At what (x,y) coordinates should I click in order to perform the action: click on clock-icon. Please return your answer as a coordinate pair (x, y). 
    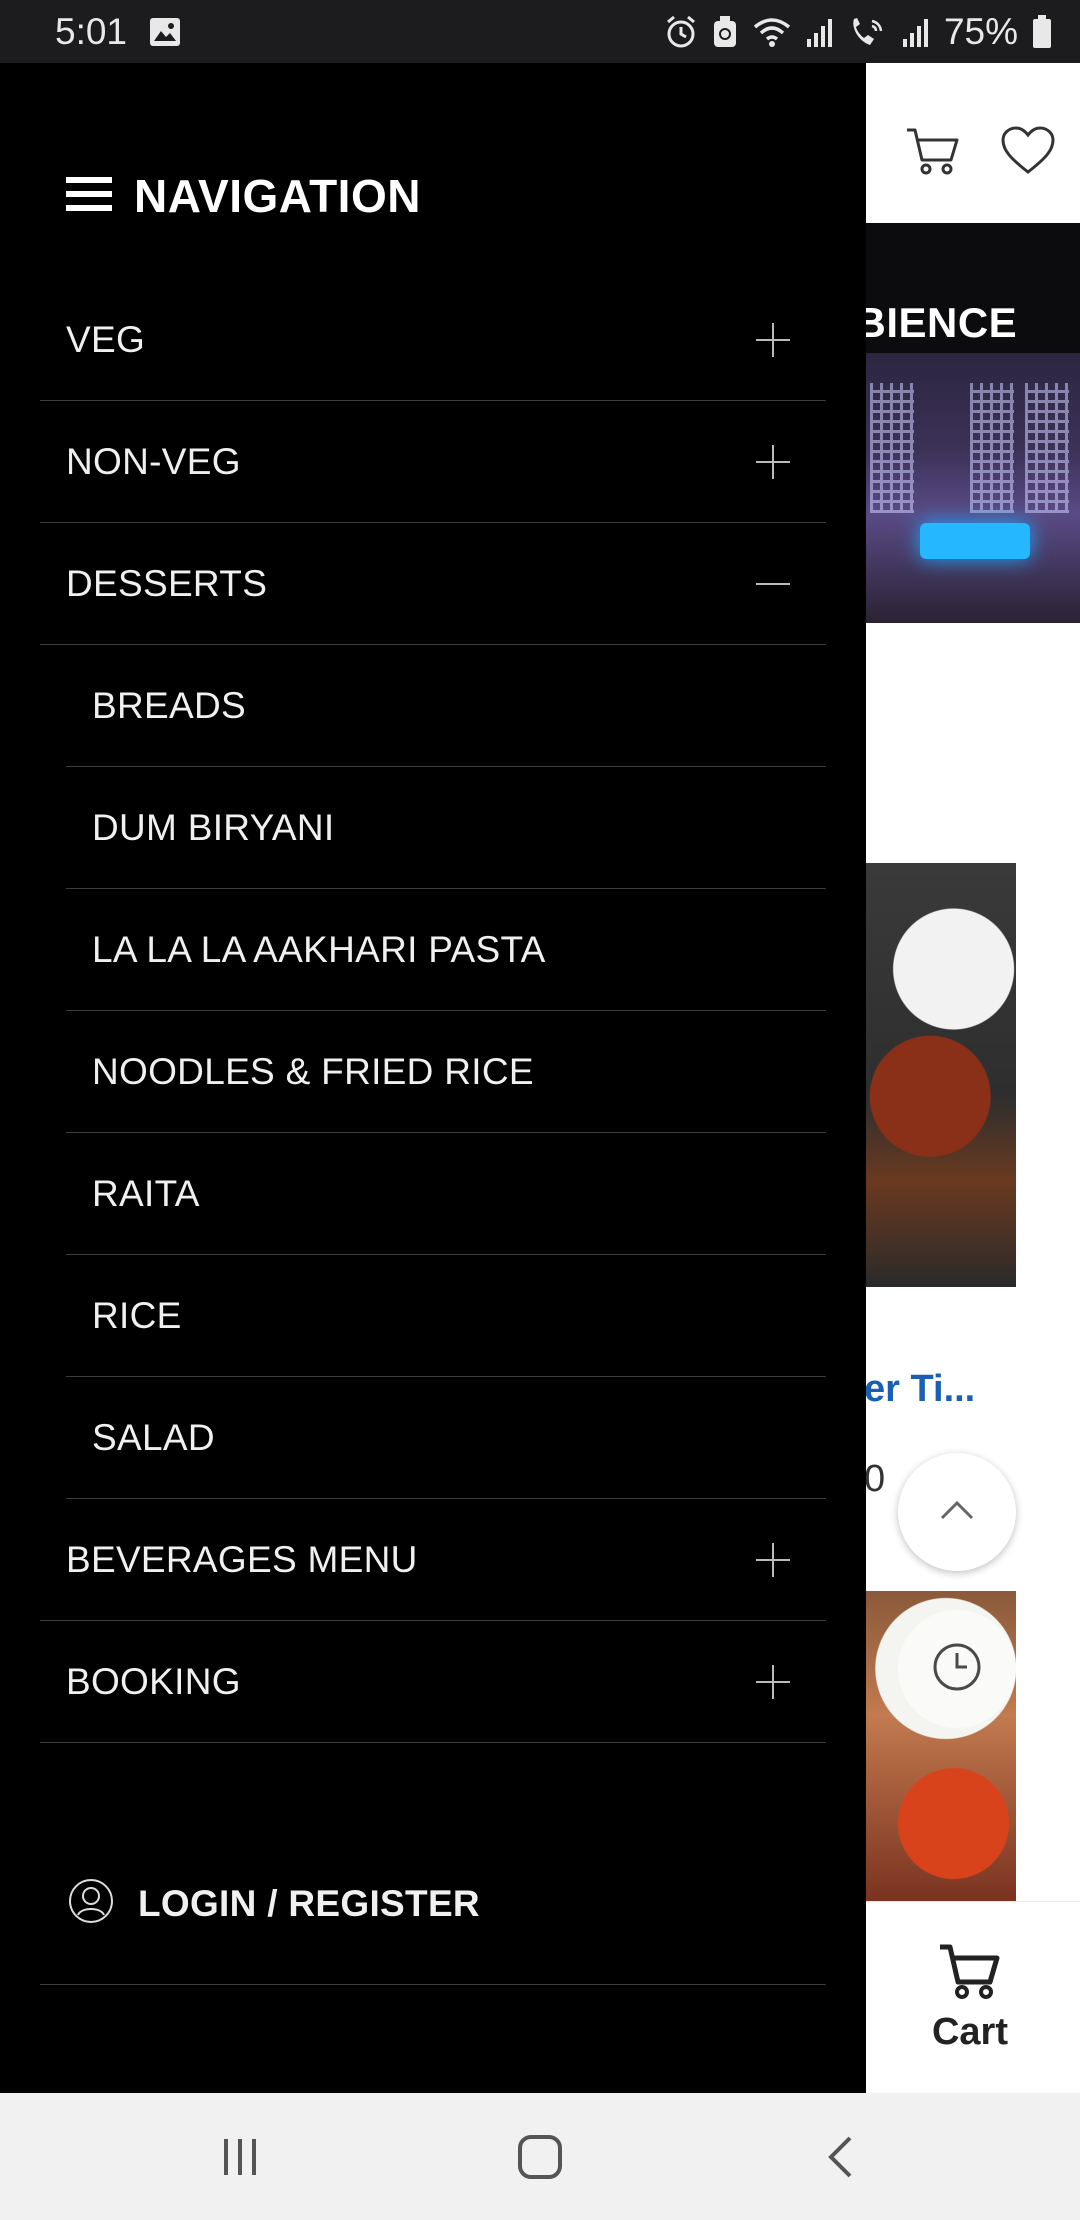
    Looking at the image, I should click on (957, 1669).